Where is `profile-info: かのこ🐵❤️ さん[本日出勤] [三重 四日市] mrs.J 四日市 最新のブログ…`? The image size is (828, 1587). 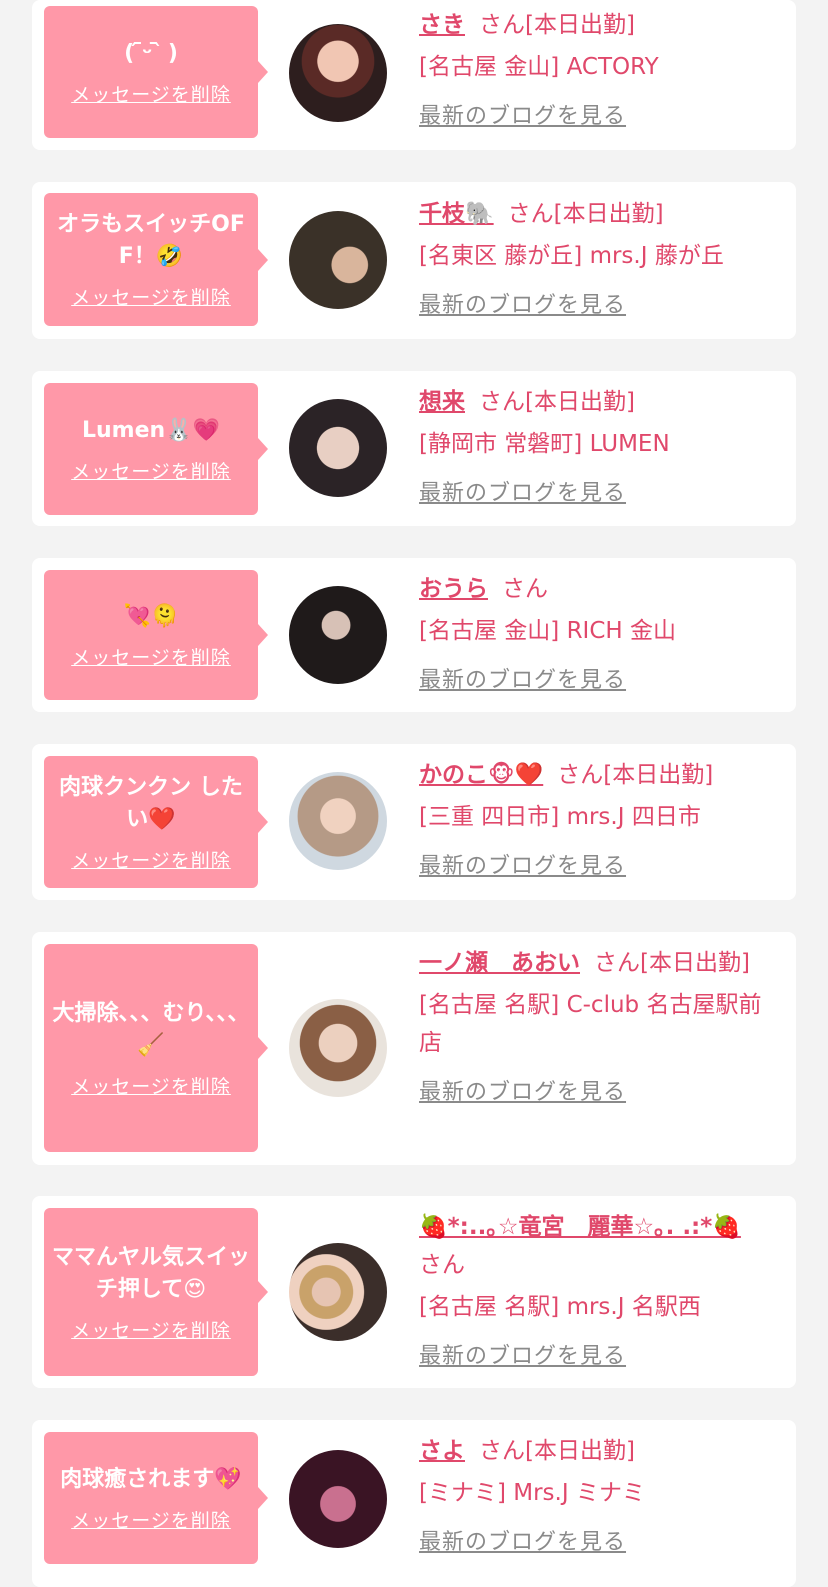 profile-info: かのこ🐵❤️ さん[本日出勤] [三重 四日市] mrs.J 四日市 最新のブログ… is located at coordinates (596, 821).